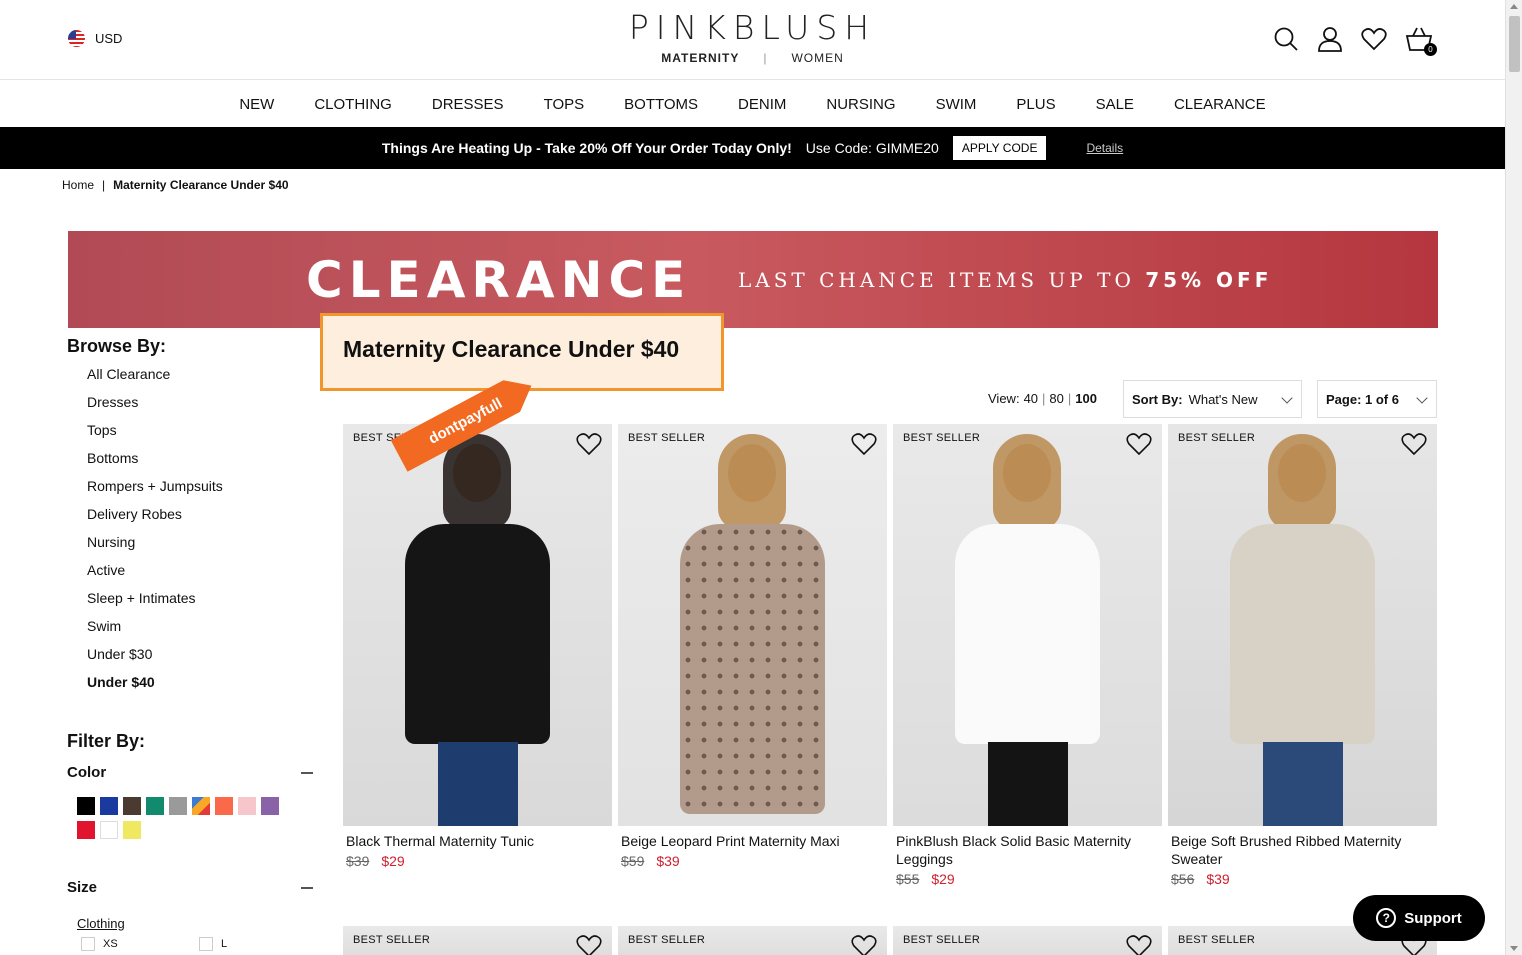 This screenshot has height=955, width=1522. I want to click on browse-item: Swim, so click(202, 631).